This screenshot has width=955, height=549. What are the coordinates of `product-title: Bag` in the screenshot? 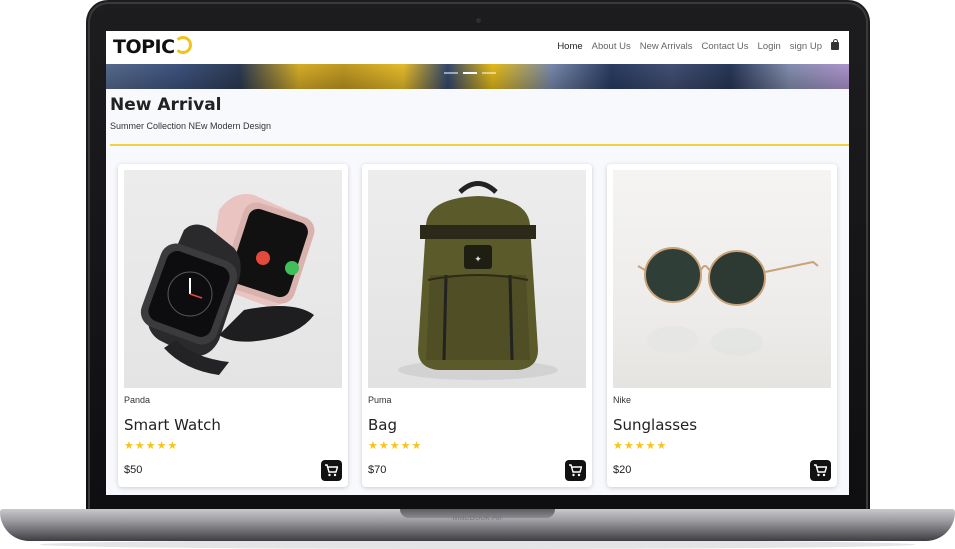 It's located at (382, 425).